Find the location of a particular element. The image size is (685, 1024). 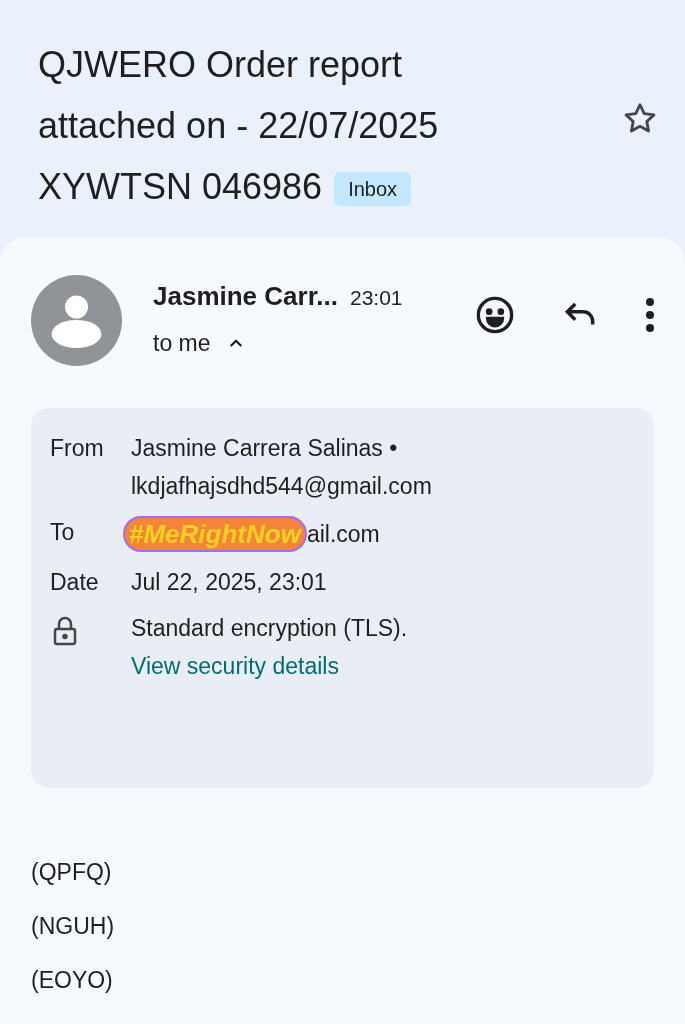

field-value: lkdjafhajsdhd544@gmail.com is located at coordinates (281, 486).